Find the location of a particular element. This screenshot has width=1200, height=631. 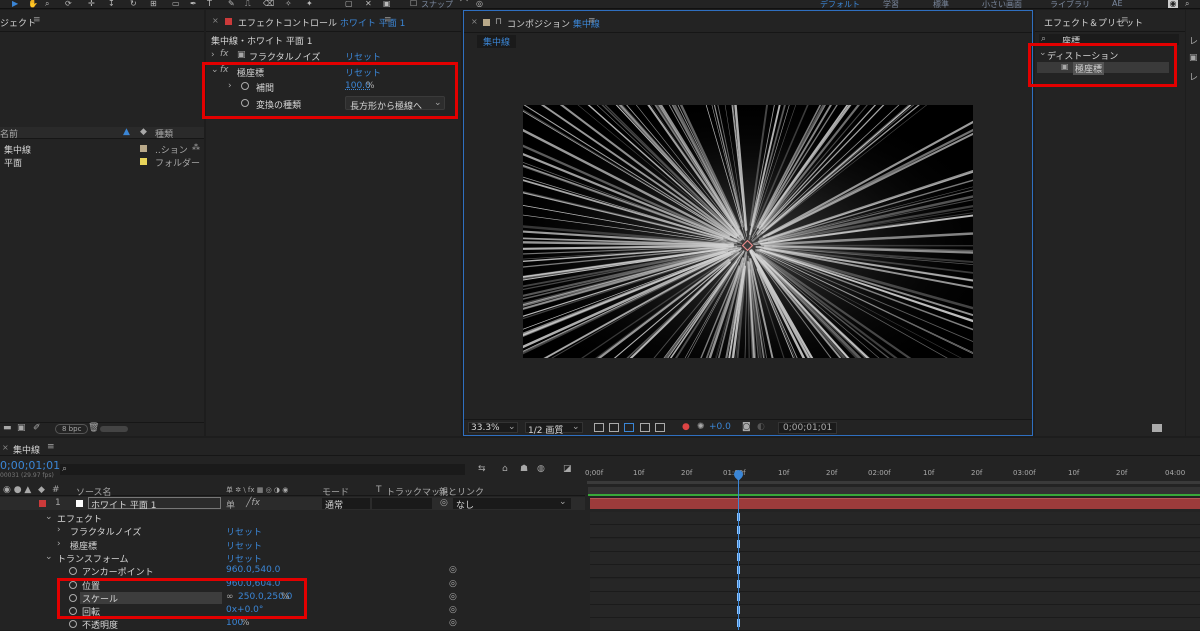

prop-value: 960.0,540.0 is located at coordinates (253, 570).